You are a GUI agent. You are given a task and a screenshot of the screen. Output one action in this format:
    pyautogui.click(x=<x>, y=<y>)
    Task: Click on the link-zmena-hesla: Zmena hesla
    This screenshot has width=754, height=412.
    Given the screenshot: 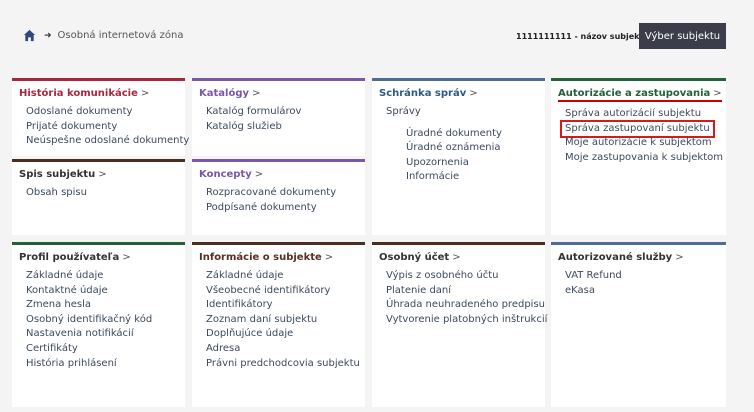 What is the action you would take?
    pyautogui.click(x=102, y=305)
    